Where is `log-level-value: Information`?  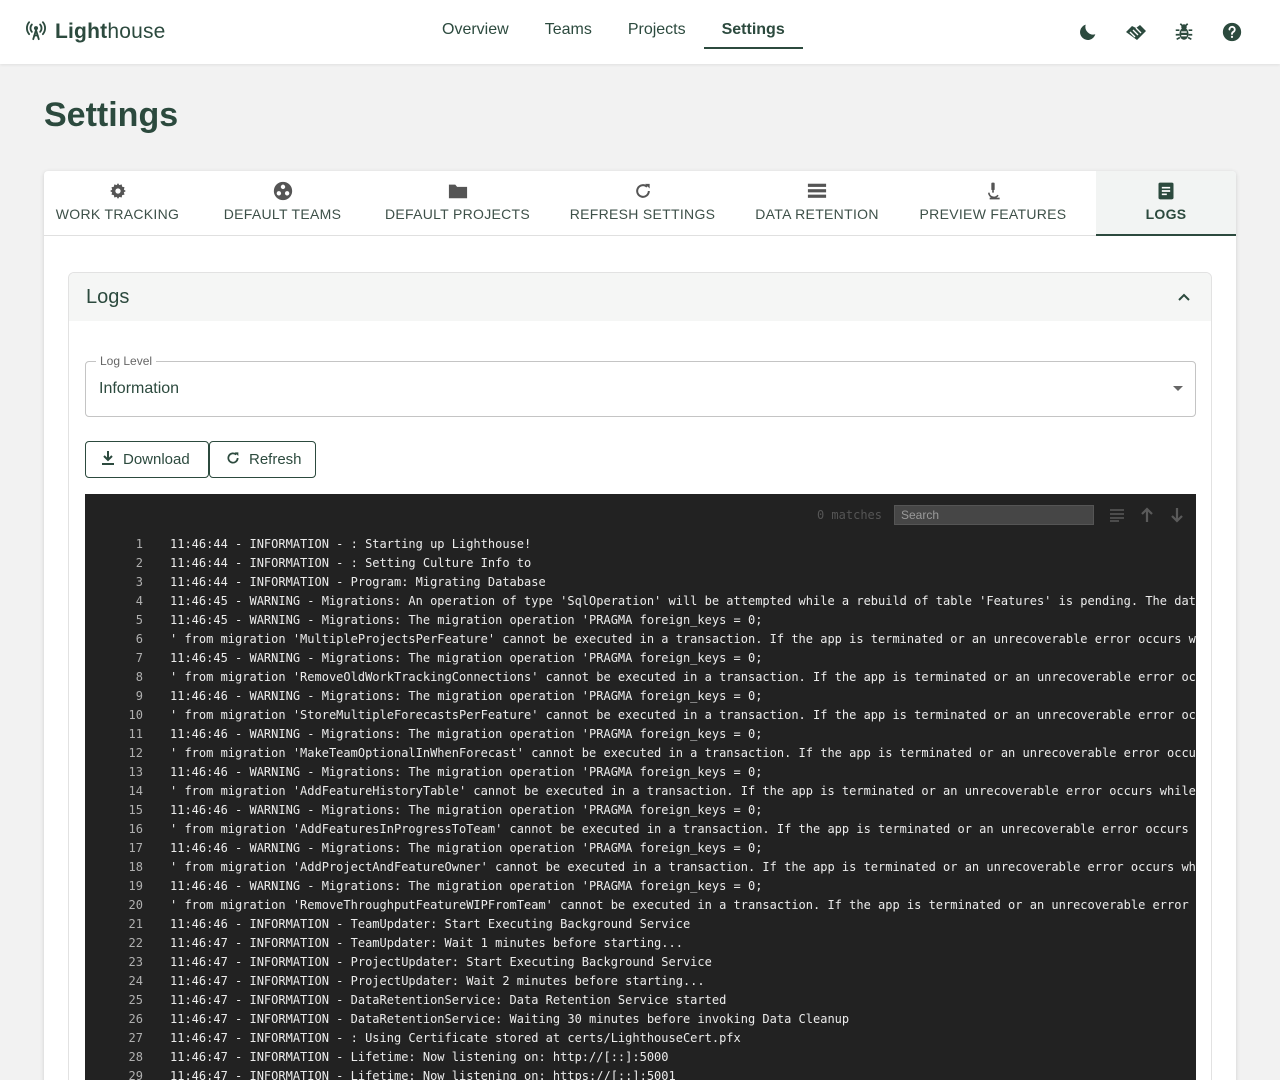 log-level-value: Information is located at coordinates (139, 388).